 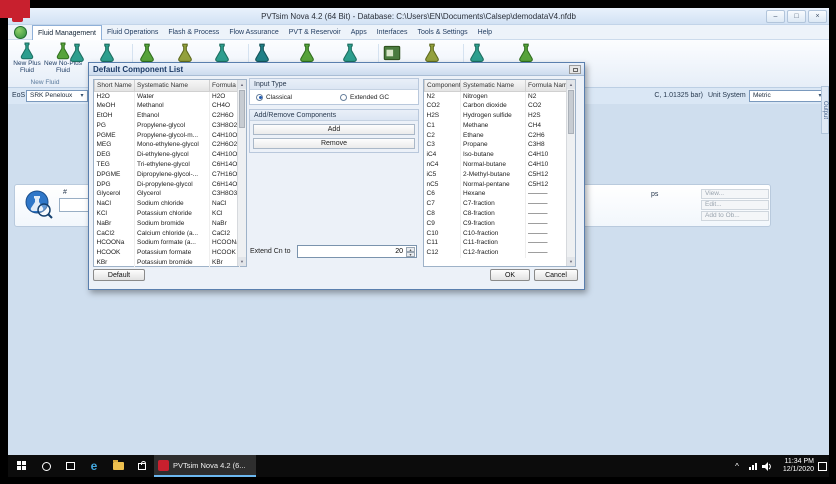 What do you see at coordinates (167, 165) in the screenshot?
I see `table-row: TEG Tri-ethylene-glycol C6H14O4` at bounding box center [167, 165].